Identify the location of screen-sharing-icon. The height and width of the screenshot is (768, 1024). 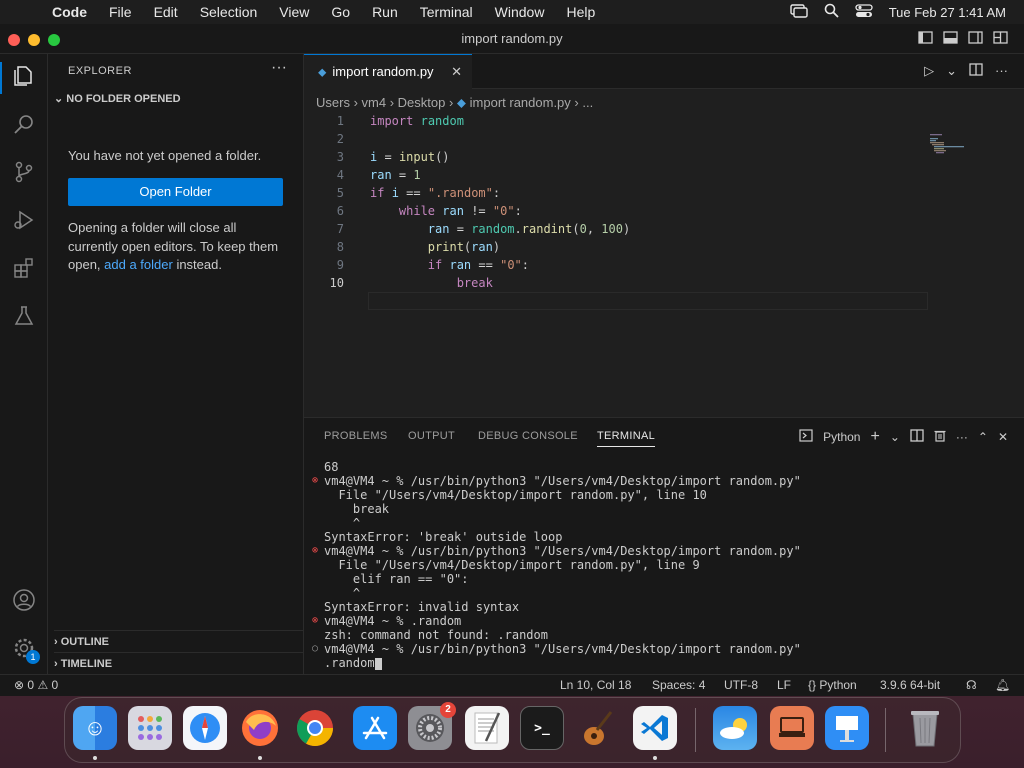
(792, 728).